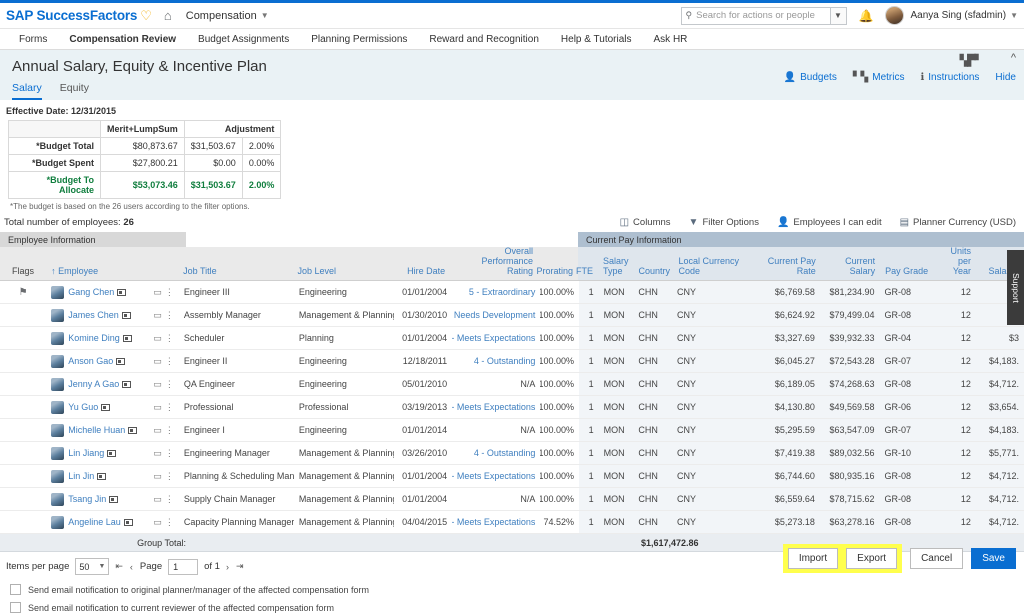  What do you see at coordinates (96, 338) in the screenshot?
I see `employee-cell: Komine Ding` at bounding box center [96, 338].